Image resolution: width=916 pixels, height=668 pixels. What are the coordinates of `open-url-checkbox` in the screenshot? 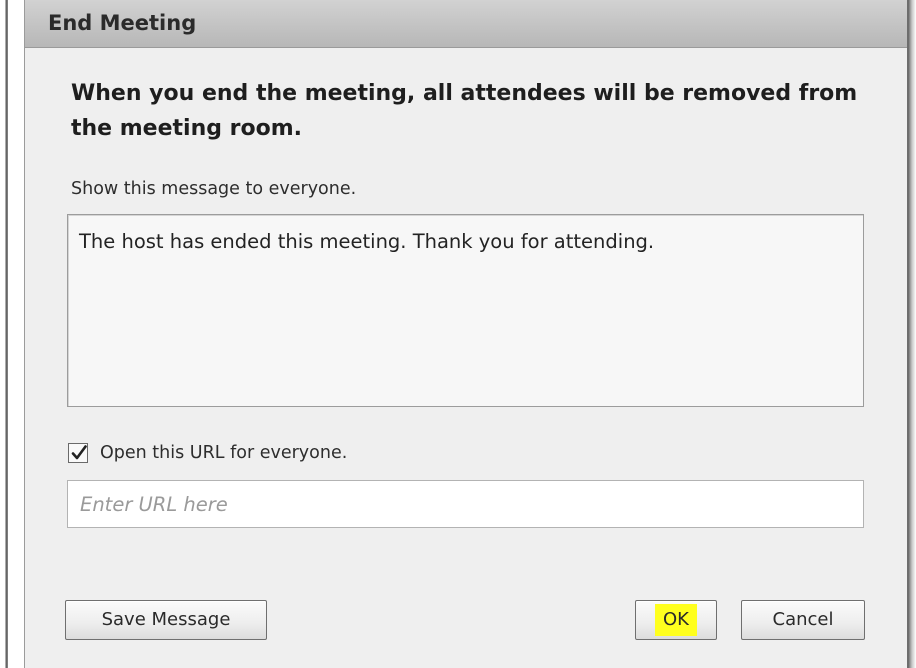 It's located at (78, 453).